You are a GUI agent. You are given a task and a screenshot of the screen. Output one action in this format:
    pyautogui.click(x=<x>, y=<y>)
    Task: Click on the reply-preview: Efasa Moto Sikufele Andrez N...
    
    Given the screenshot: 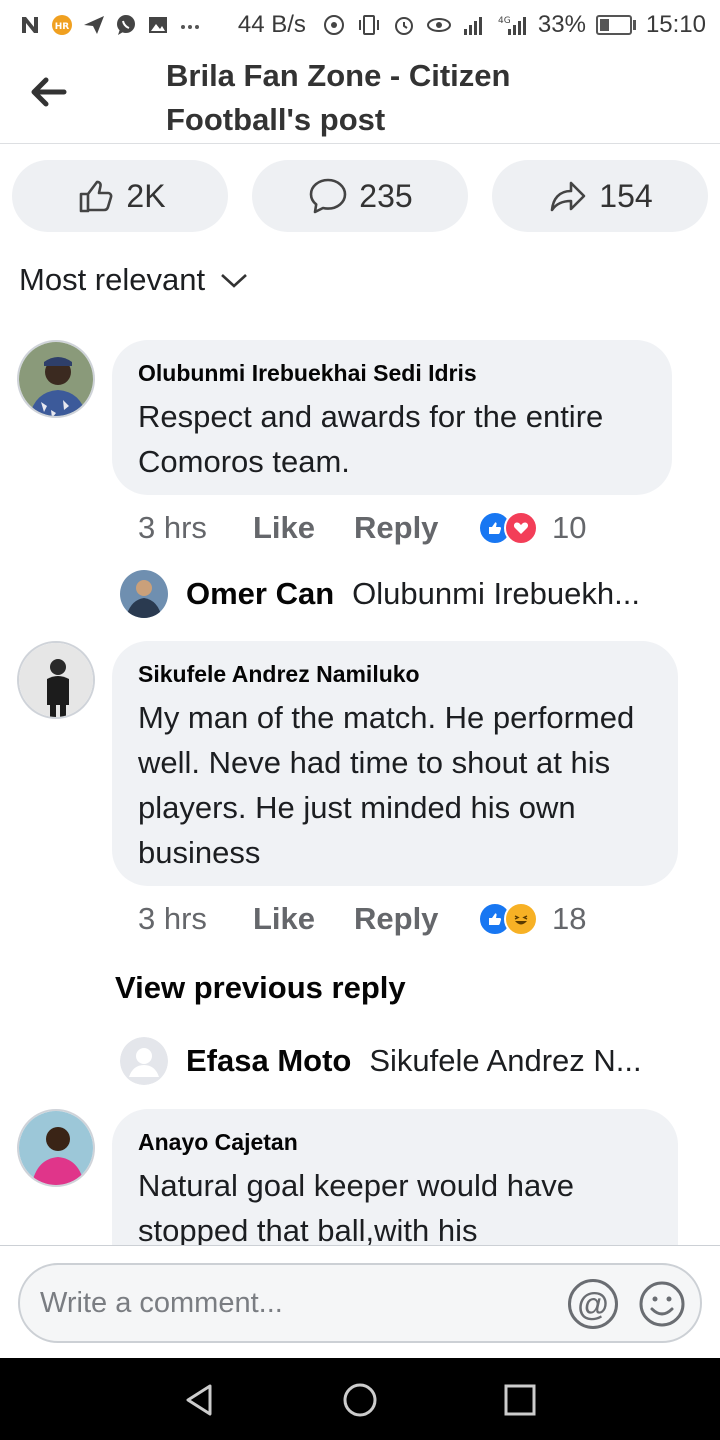 What is the action you would take?
    pyautogui.click(x=381, y=1061)
    